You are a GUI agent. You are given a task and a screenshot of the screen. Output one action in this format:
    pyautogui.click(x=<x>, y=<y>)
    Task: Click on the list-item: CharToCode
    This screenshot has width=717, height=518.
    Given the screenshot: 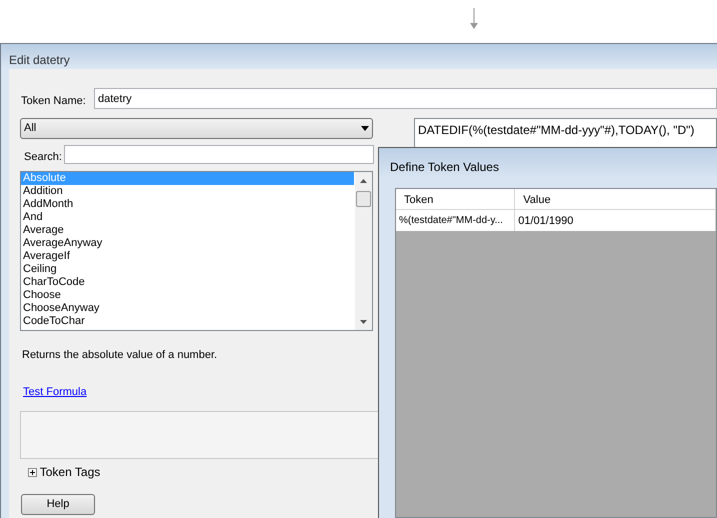 What is the action you would take?
    pyautogui.click(x=187, y=282)
    